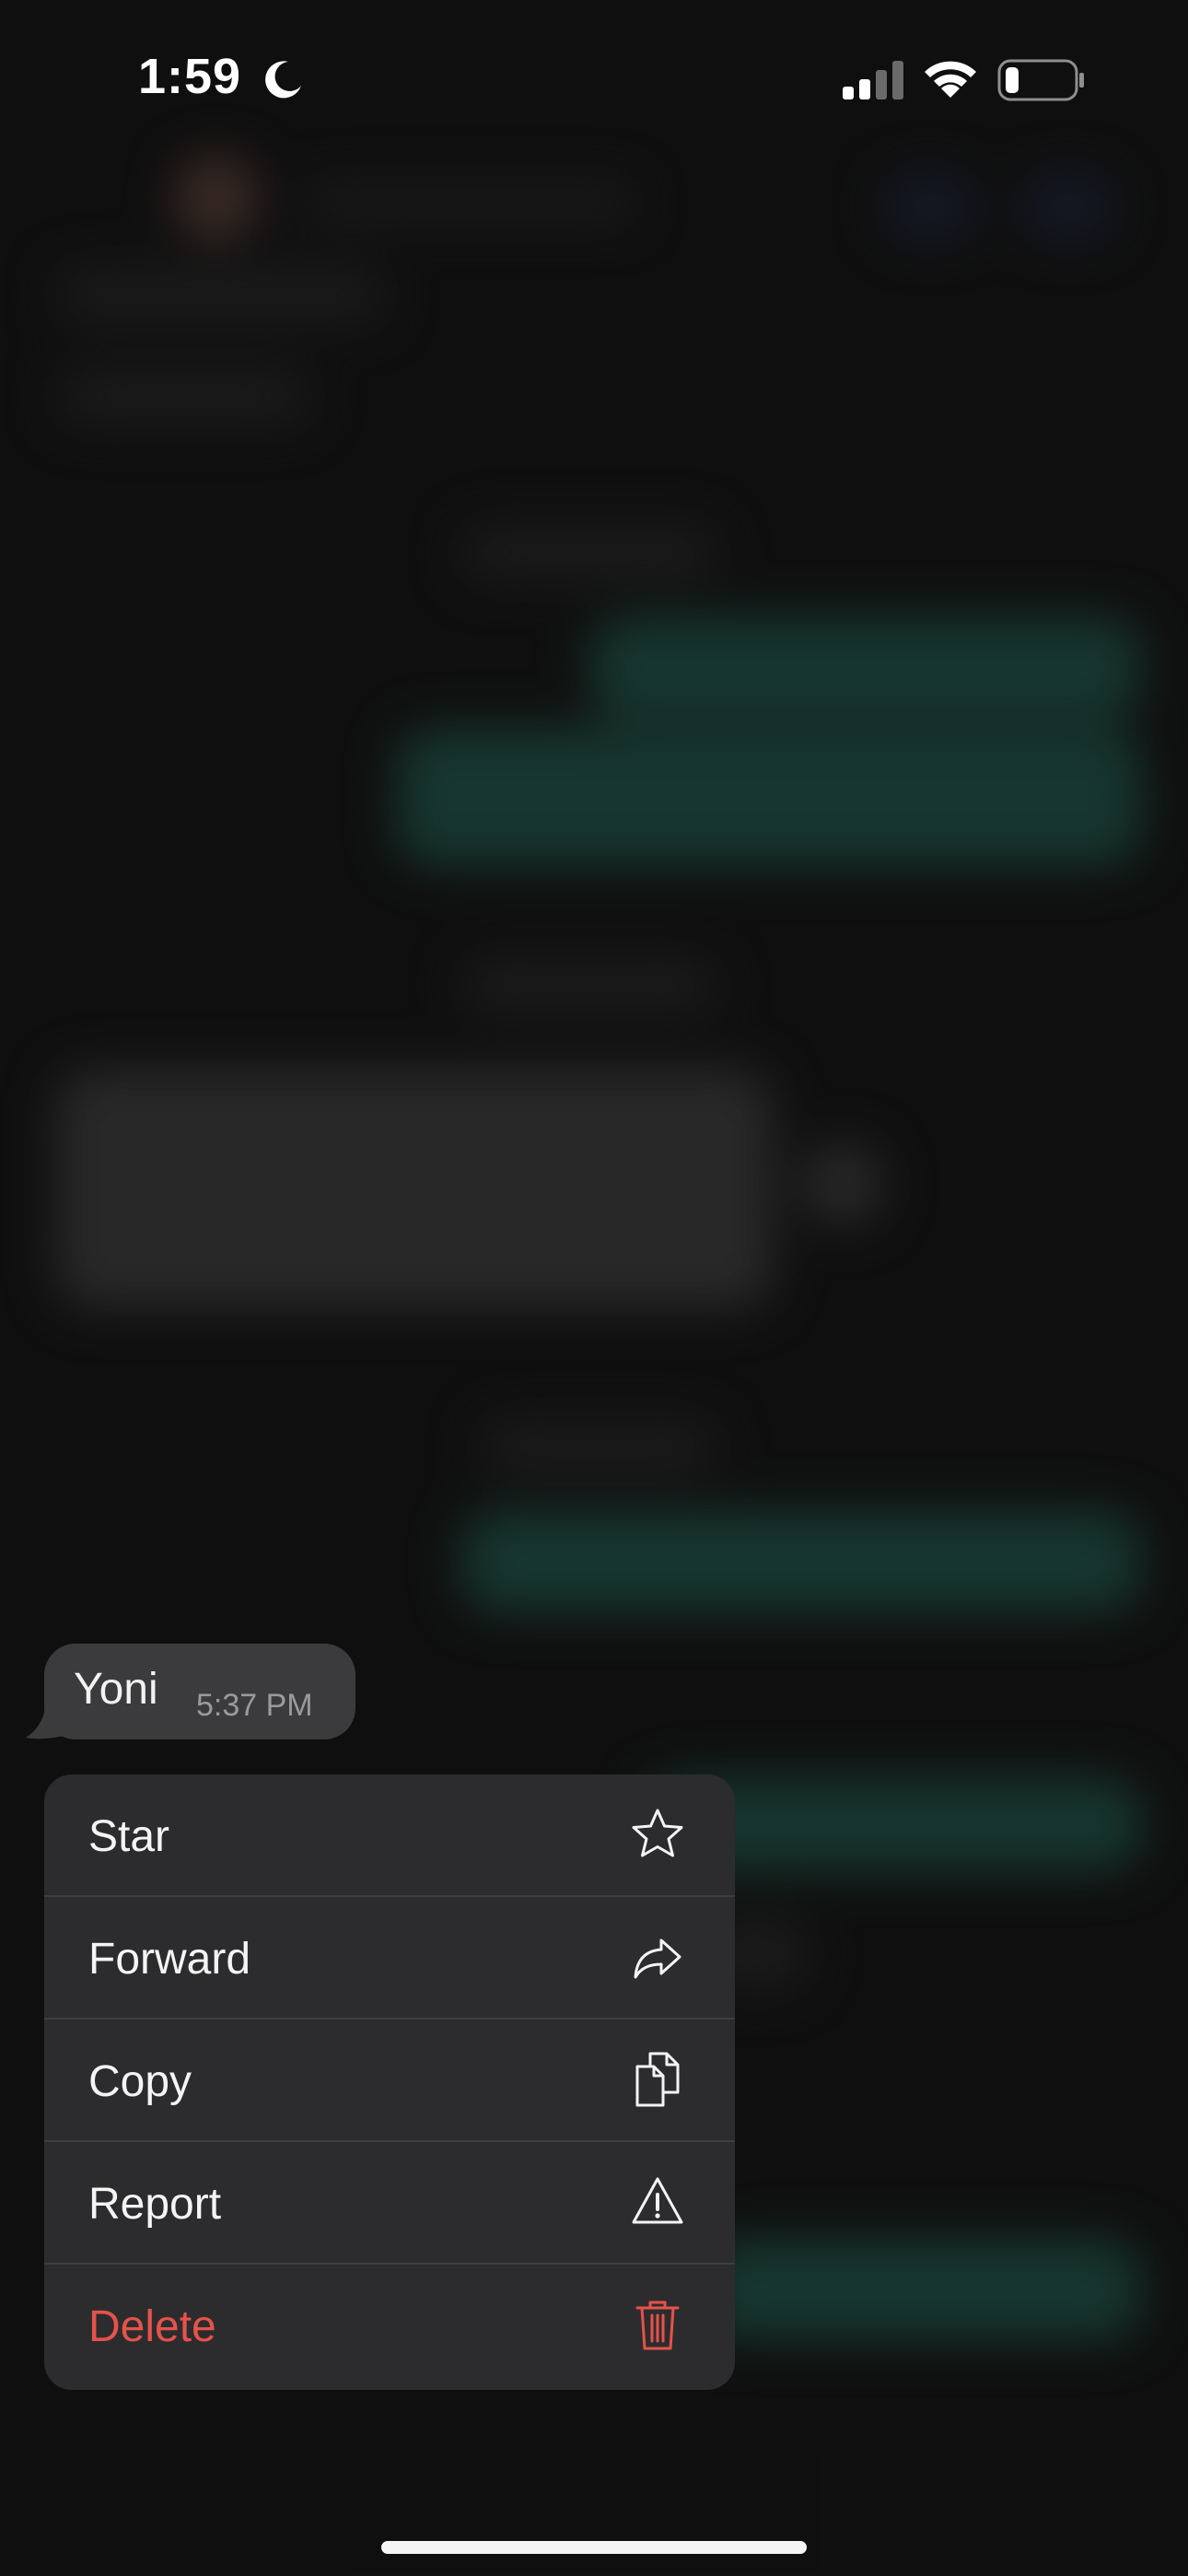 The width and height of the screenshot is (1188, 2576). Describe the element at coordinates (155, 2204) in the screenshot. I see `menu-item-label: Report` at that location.